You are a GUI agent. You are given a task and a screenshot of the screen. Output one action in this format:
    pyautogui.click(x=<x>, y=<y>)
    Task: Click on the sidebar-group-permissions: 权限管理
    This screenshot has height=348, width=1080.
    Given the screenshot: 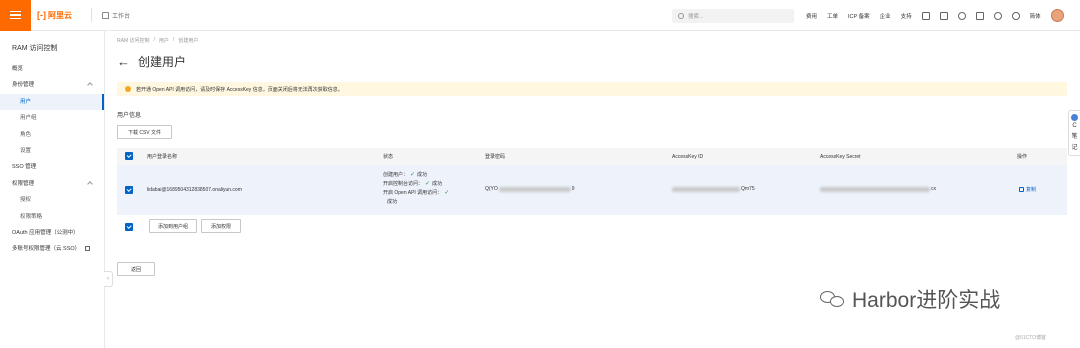 What is the action you would take?
    pyautogui.click(x=52, y=184)
    